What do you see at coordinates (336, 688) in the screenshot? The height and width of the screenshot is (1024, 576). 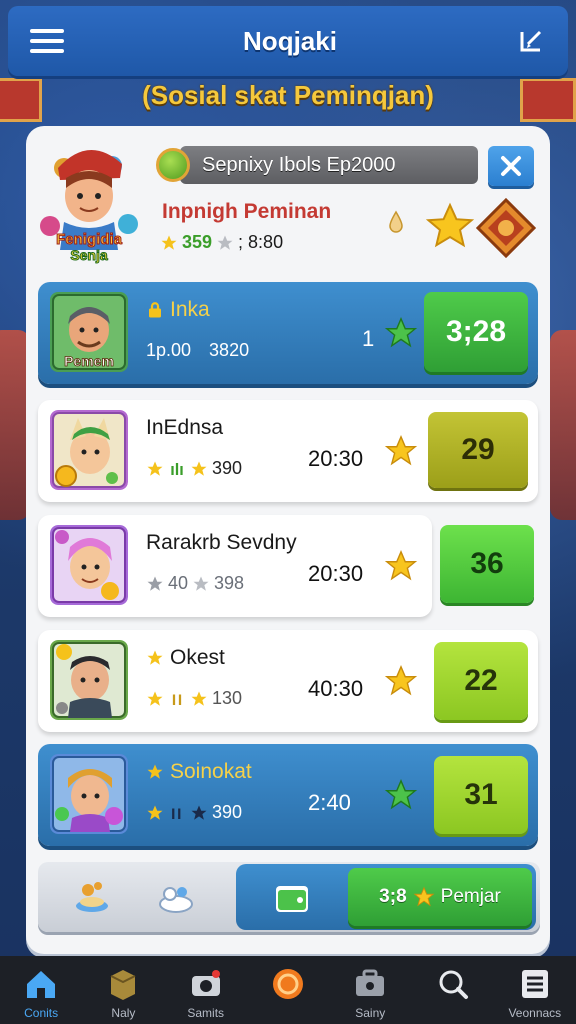 I see `player-time: 40:30` at bounding box center [336, 688].